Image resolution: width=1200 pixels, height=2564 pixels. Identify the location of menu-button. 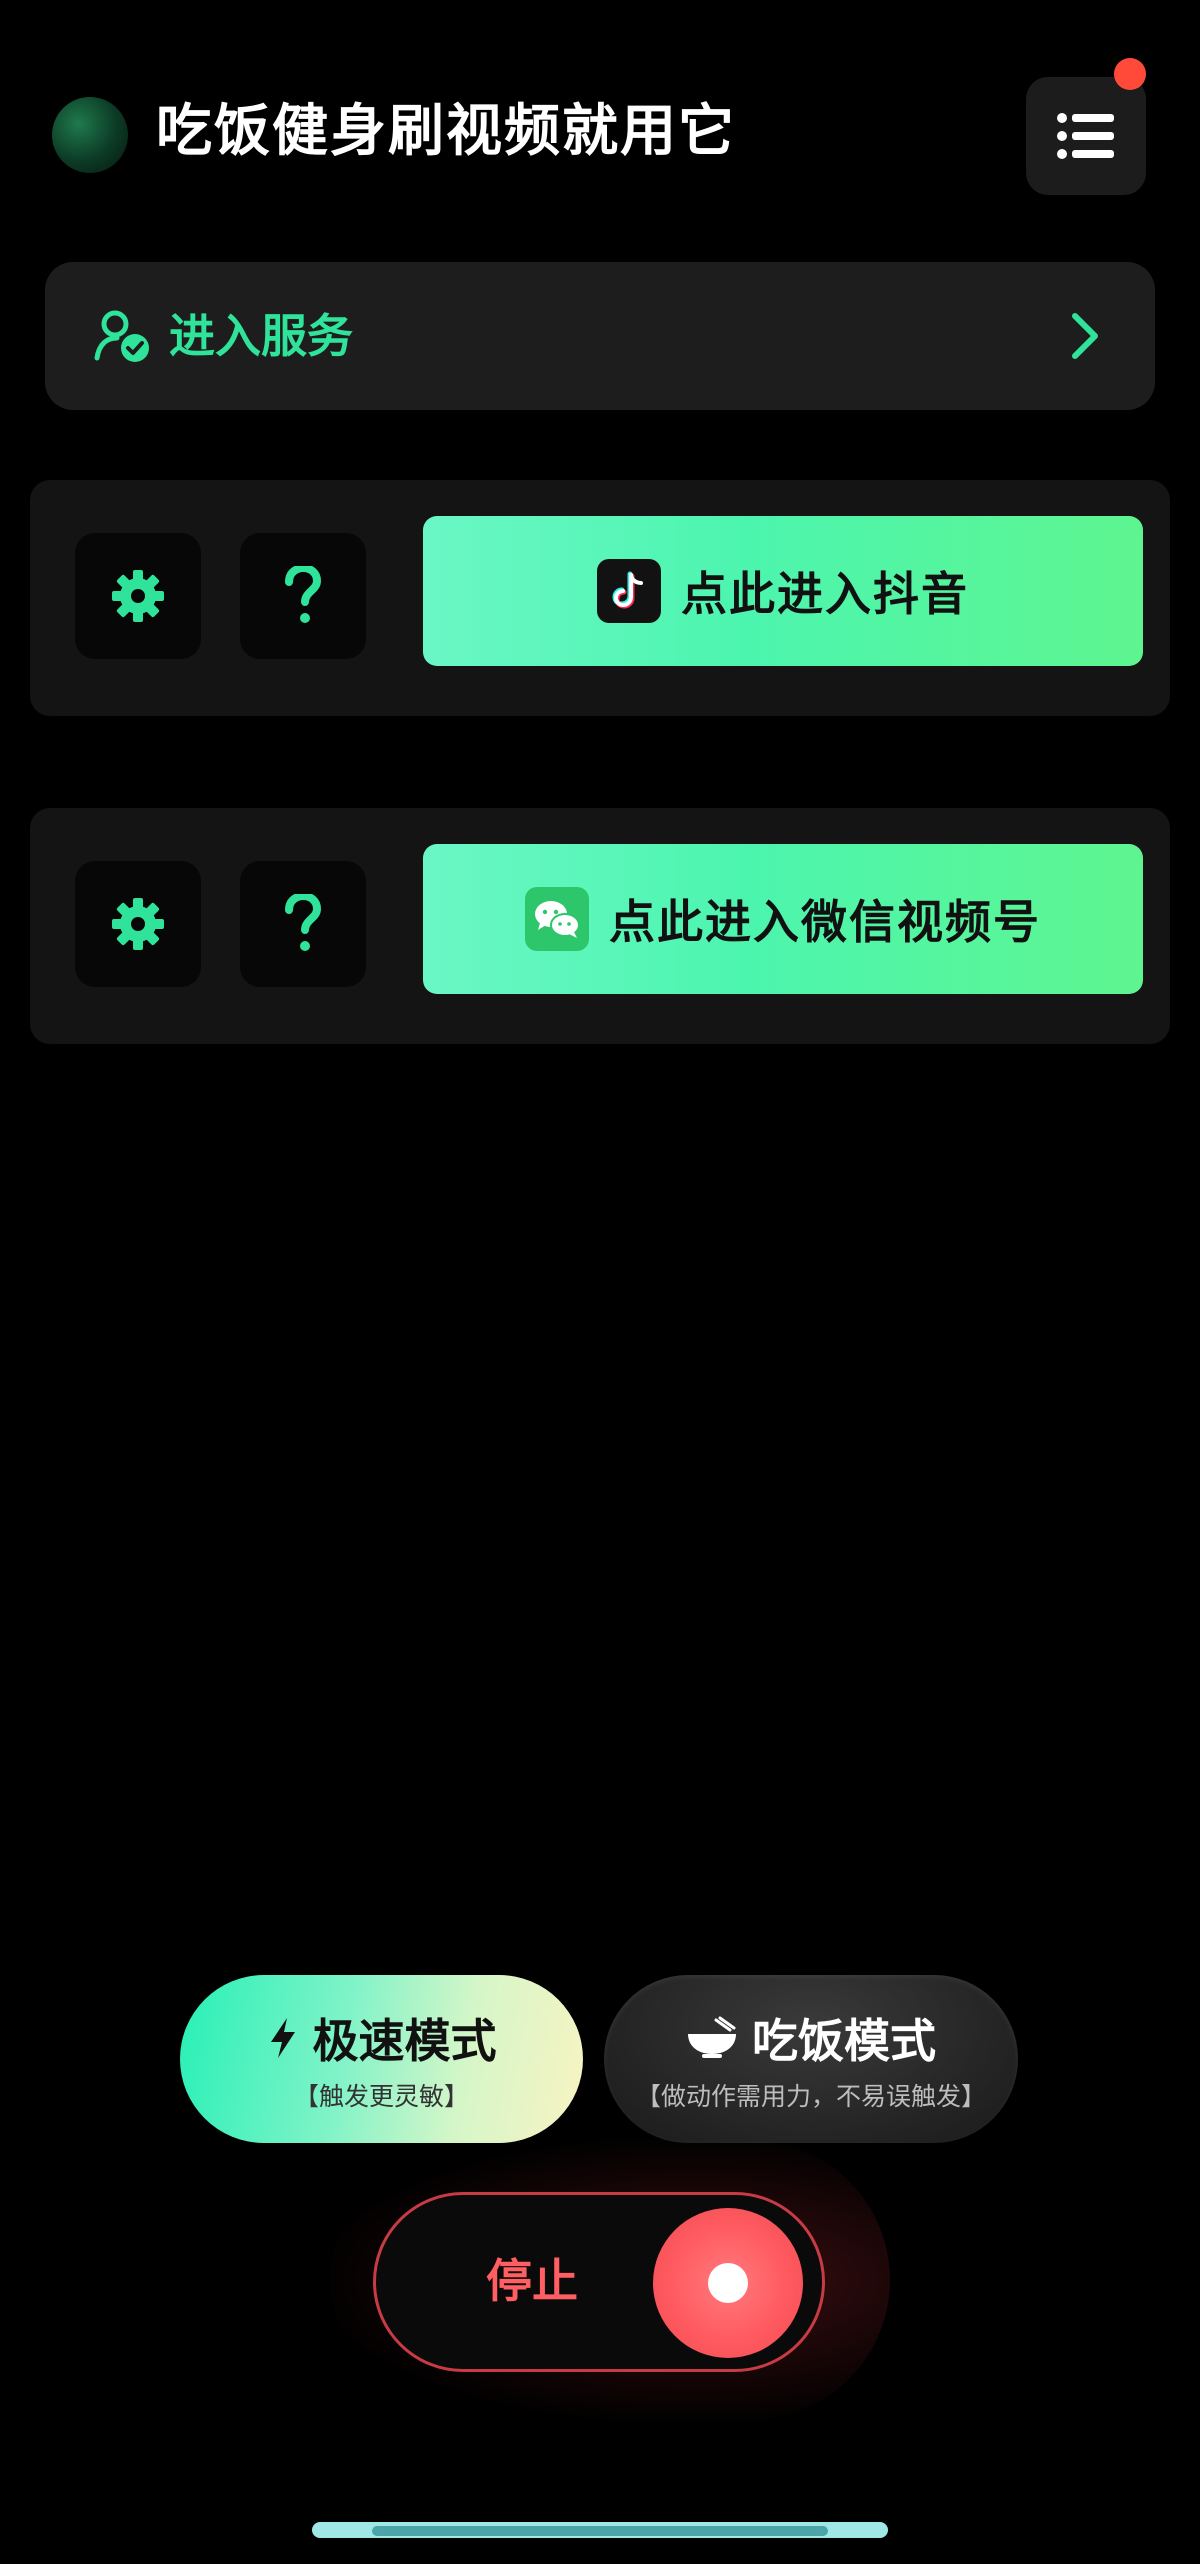
(1086, 136).